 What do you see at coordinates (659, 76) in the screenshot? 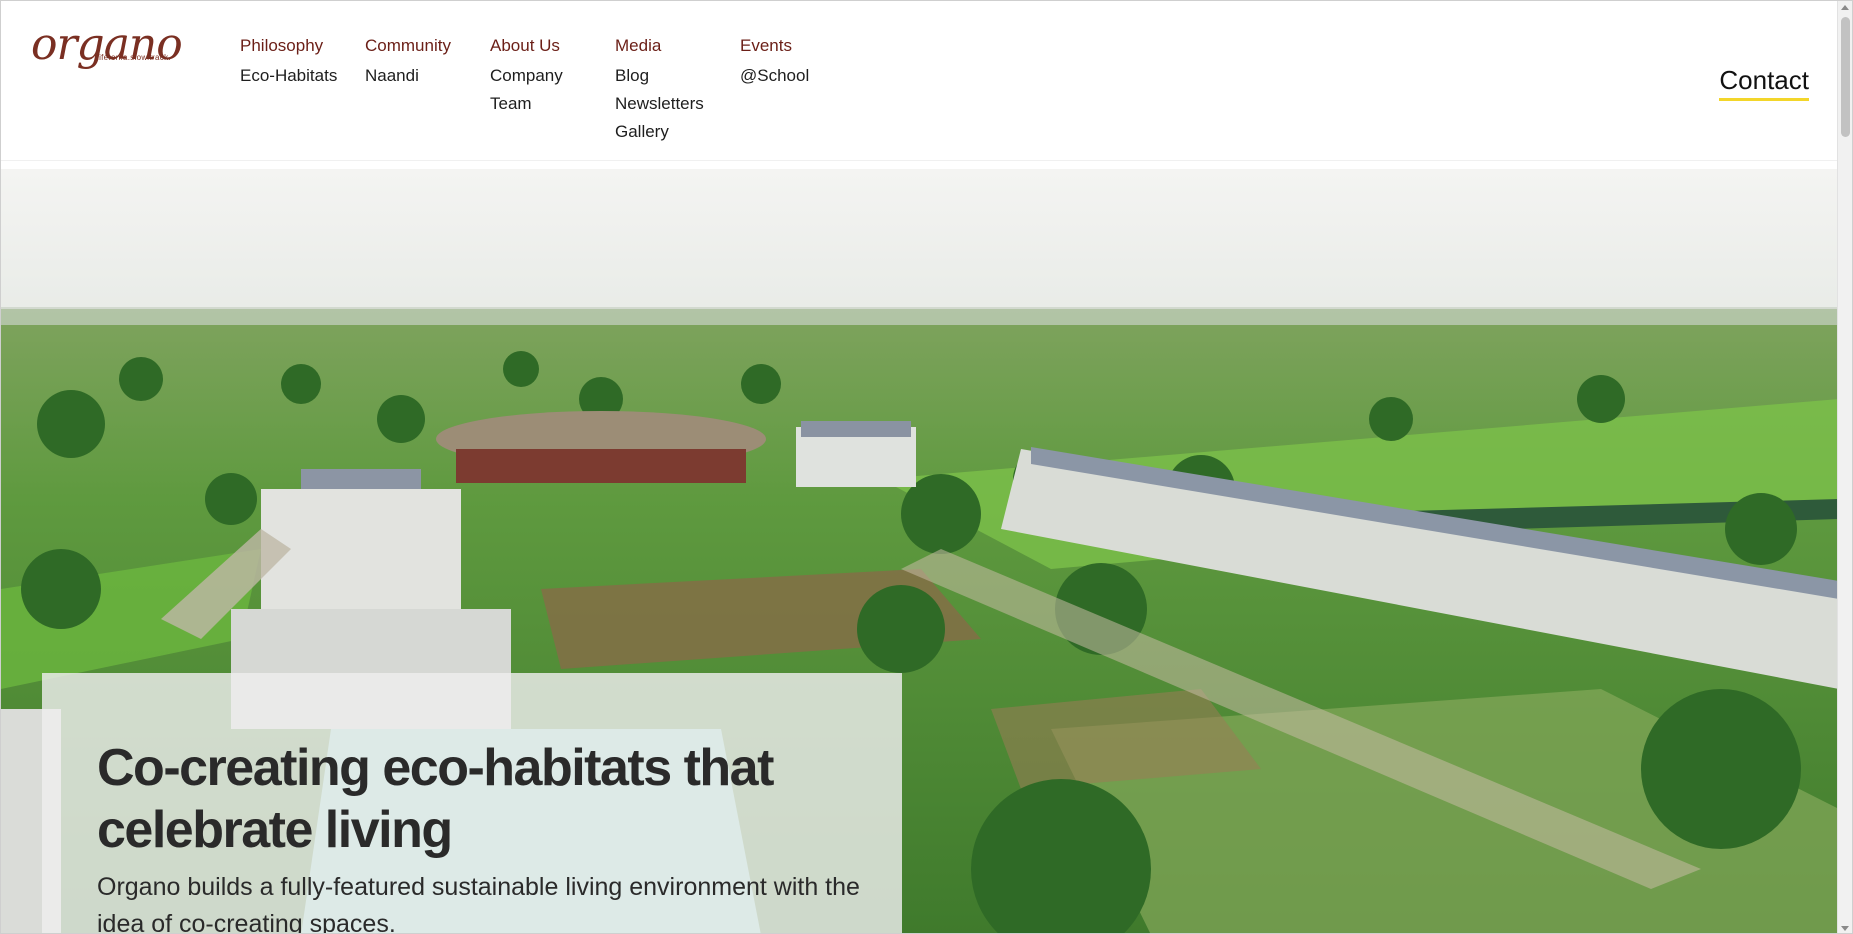
I see `nav-link-blog: Blog` at bounding box center [659, 76].